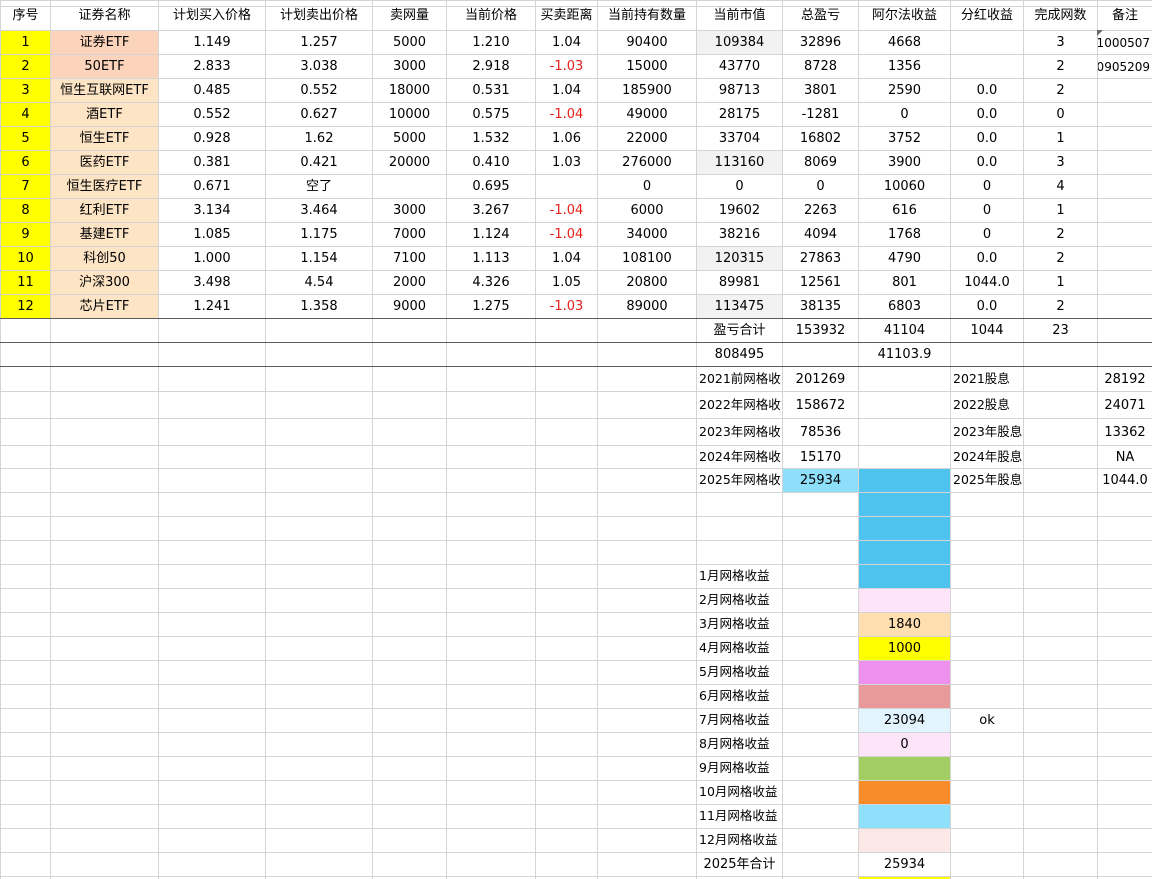  I want to click on cell-r1-c6: 1.210, so click(491, 42).